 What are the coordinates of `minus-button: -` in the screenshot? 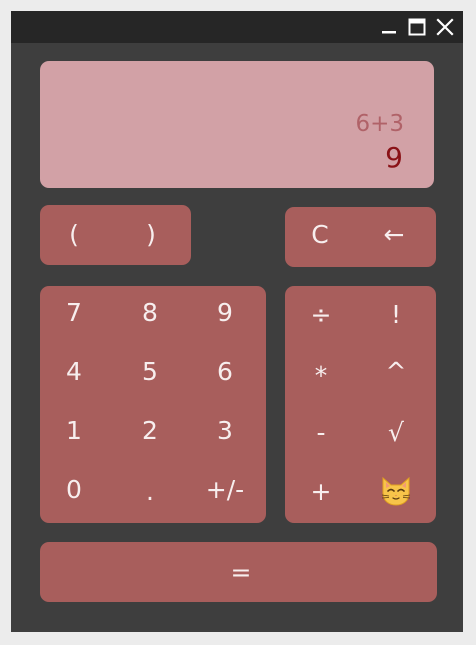 It's located at (321, 432).